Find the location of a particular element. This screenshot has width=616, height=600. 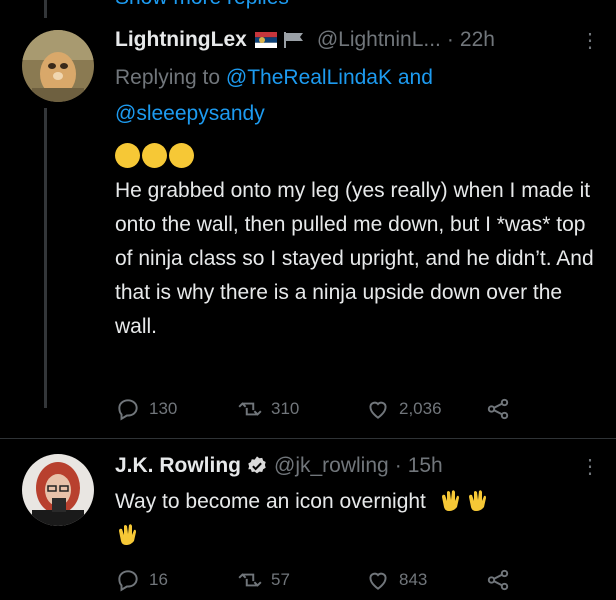

reply-button: 16 is located at coordinates (176, 580).